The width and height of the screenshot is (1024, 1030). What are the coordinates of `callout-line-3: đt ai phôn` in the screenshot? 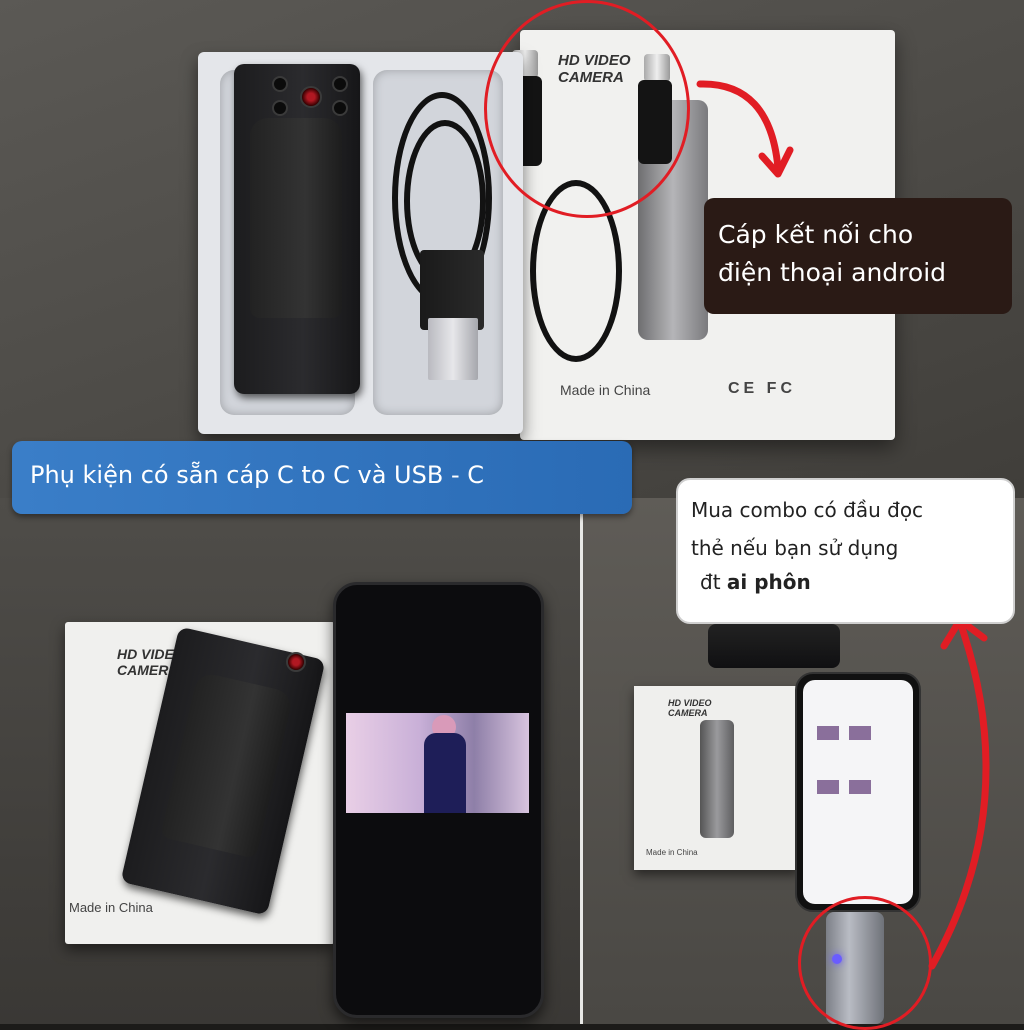 It's located at (755, 582).